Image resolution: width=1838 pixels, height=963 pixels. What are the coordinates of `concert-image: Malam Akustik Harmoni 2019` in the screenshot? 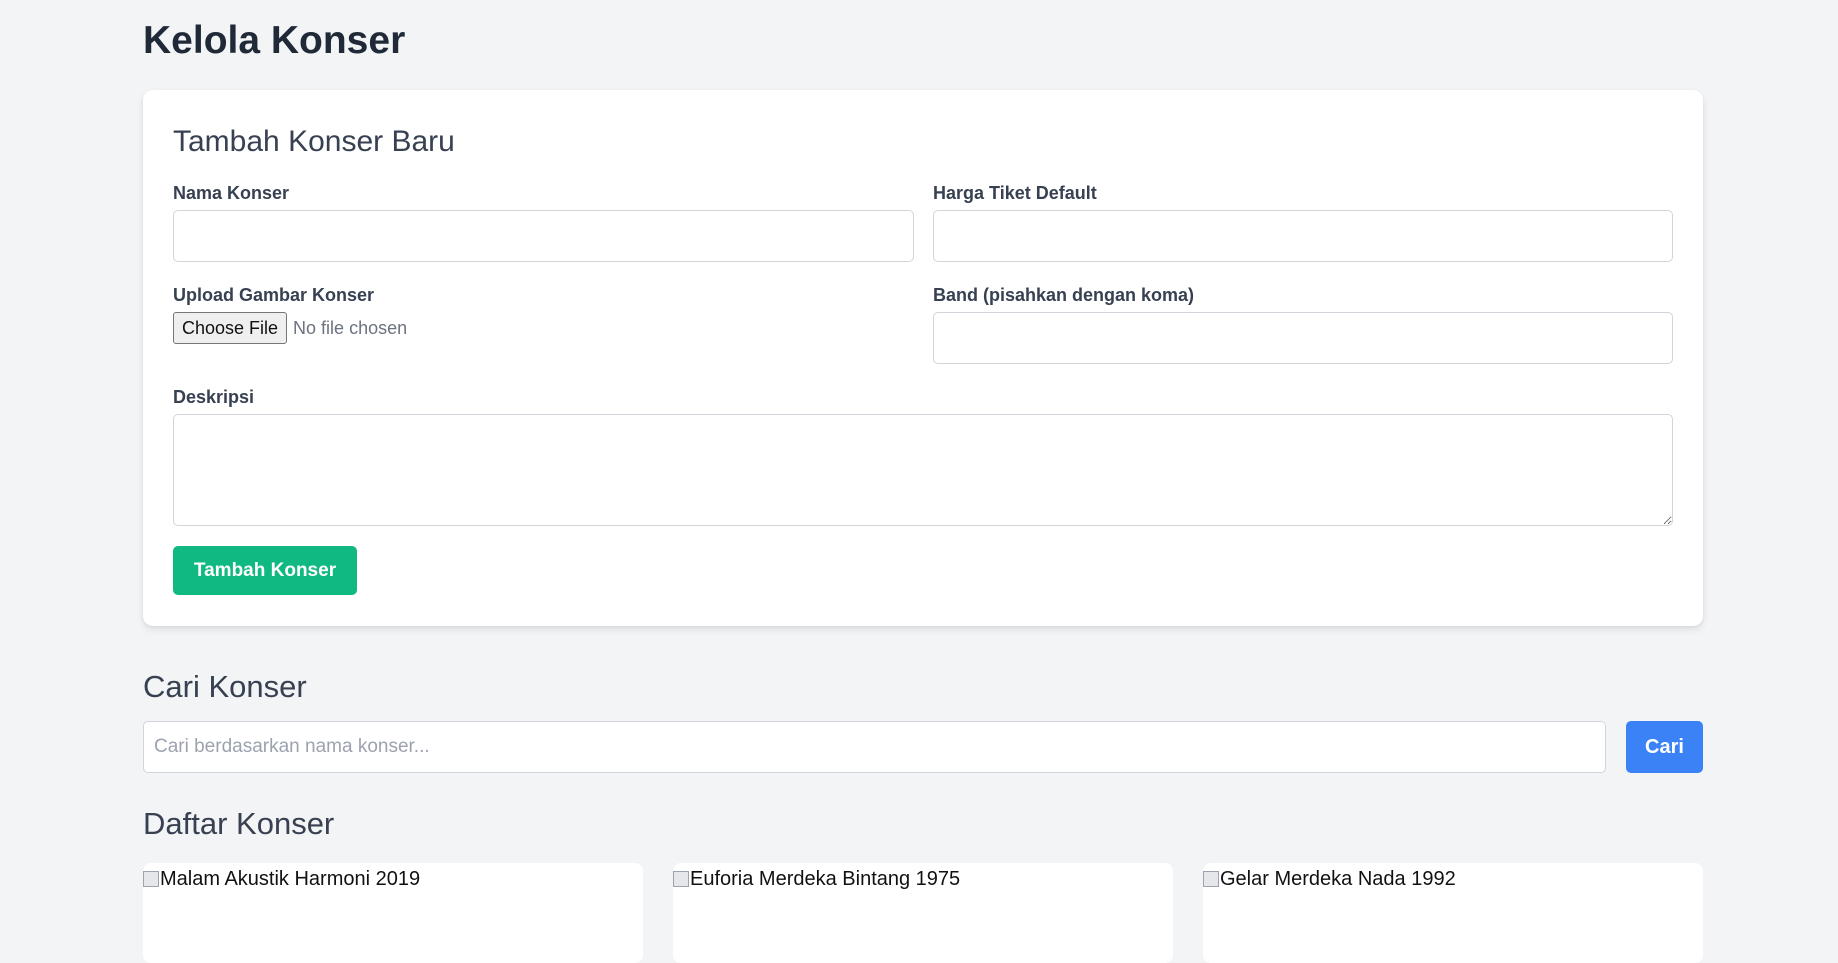 It's located at (393, 877).